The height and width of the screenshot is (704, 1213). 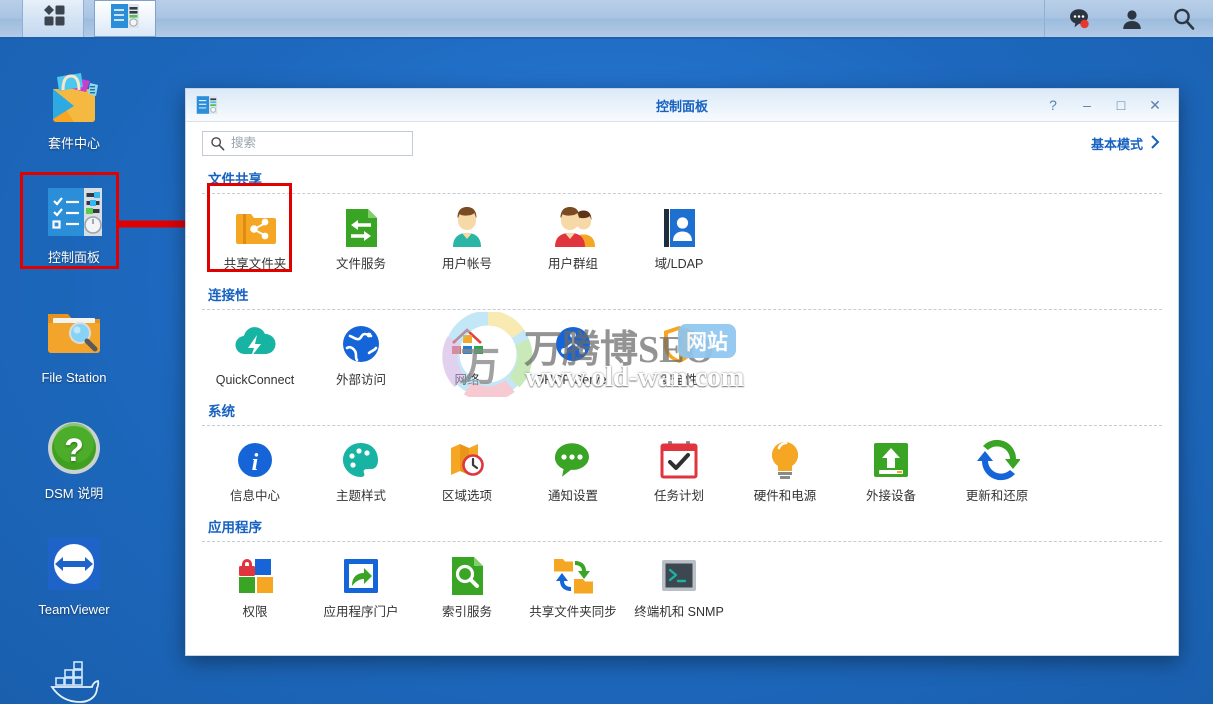 What do you see at coordinates (217, 143) in the screenshot?
I see `search-icon` at bounding box center [217, 143].